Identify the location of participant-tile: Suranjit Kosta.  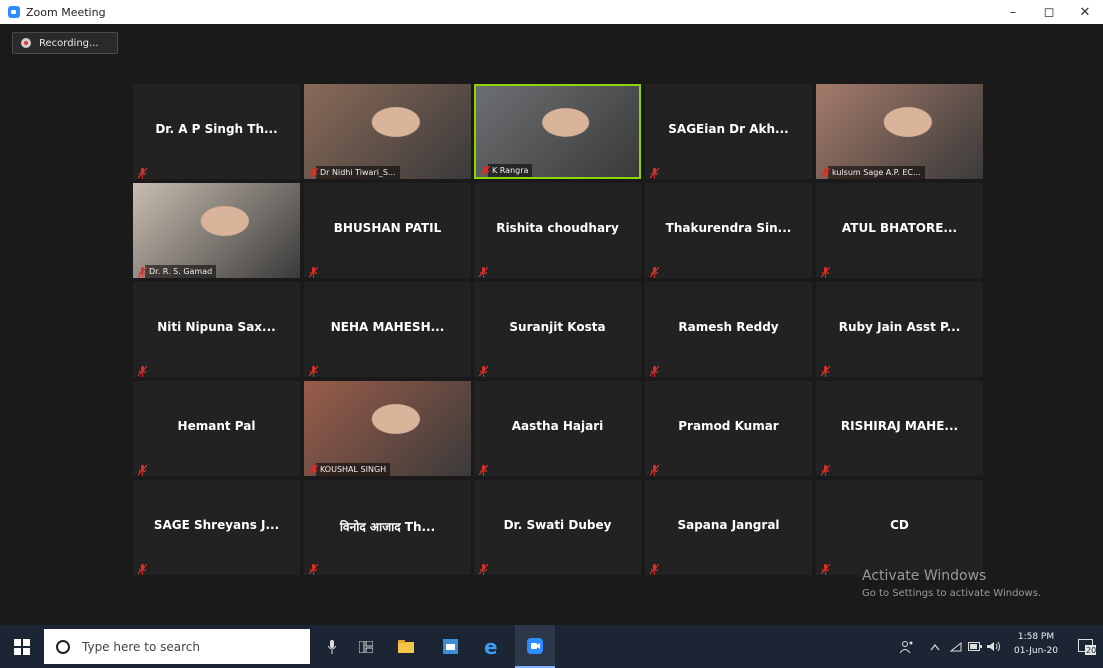
(557, 329).